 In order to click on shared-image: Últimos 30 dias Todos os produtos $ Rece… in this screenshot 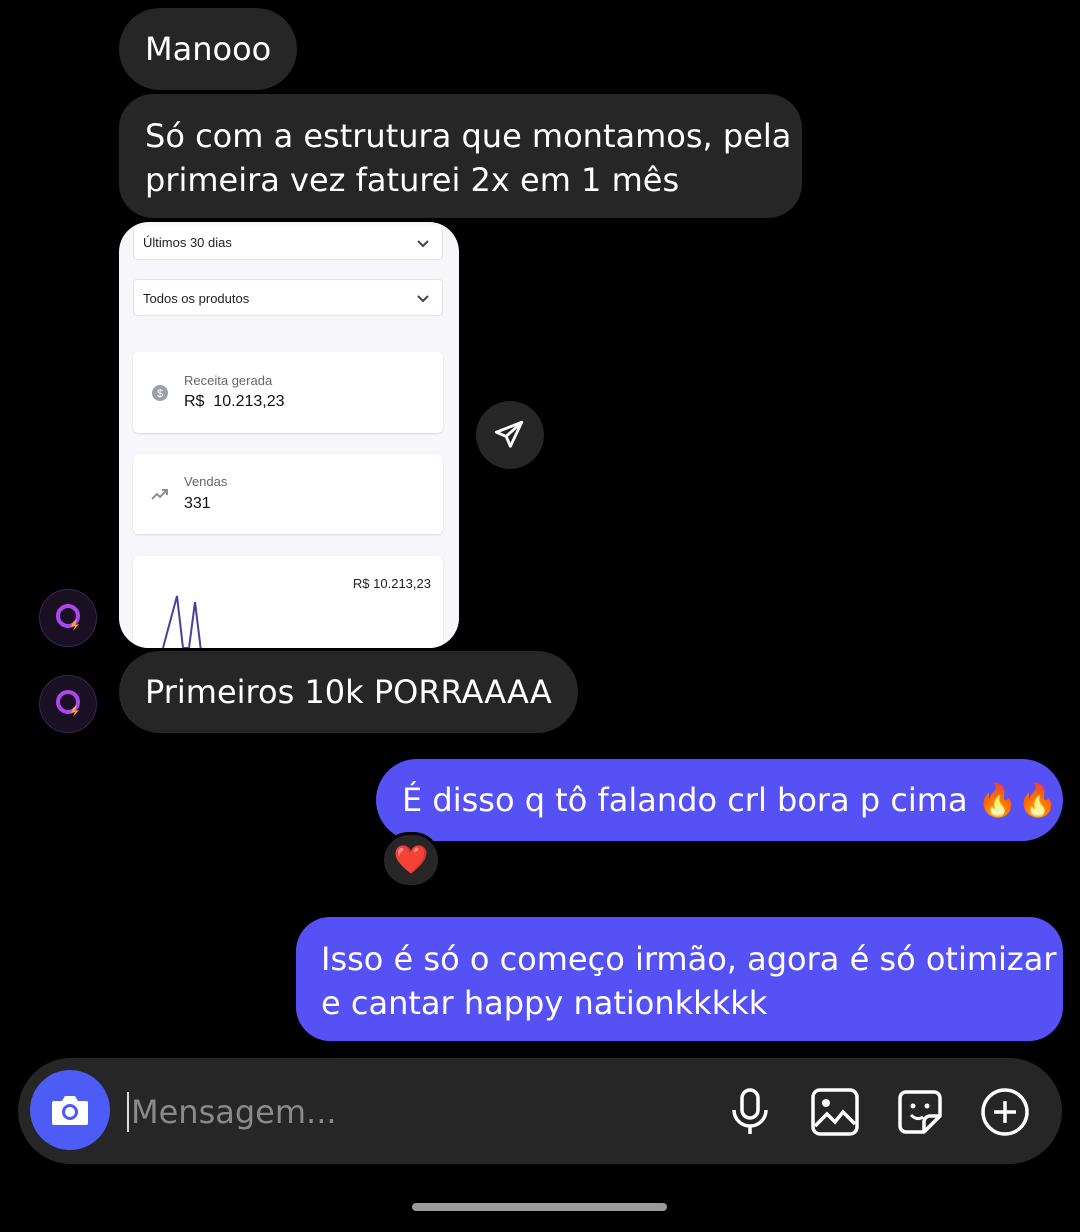, I will do `click(289, 435)`.